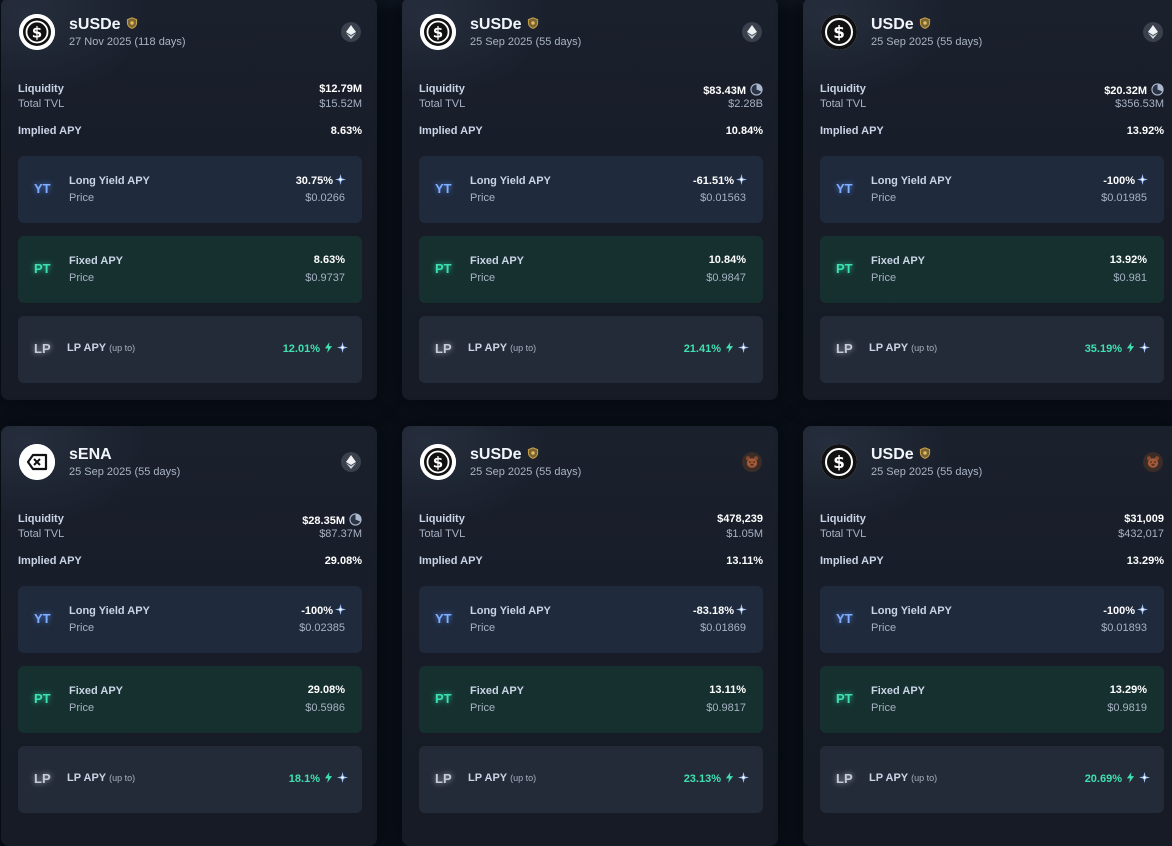 This screenshot has height=846, width=1172. Describe the element at coordinates (884, 278) in the screenshot. I see `pt-price-label: Price` at that location.